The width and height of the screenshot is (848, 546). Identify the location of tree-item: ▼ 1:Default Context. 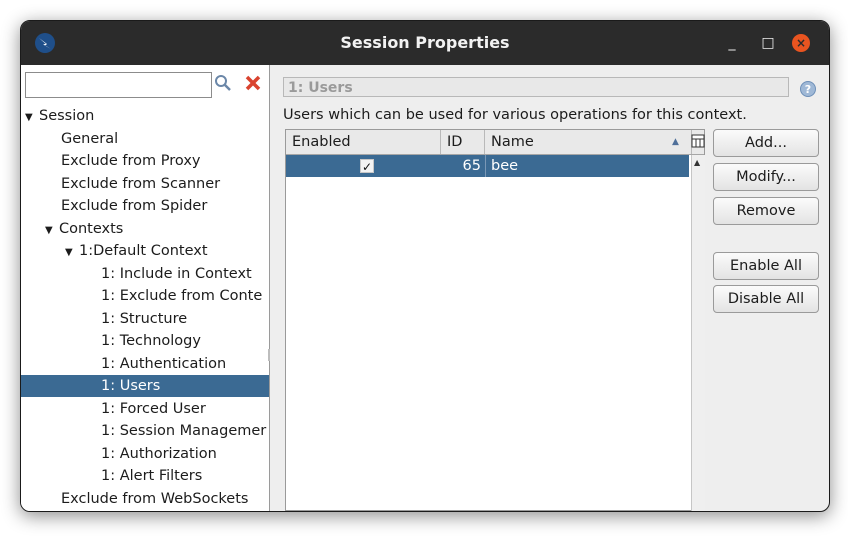
(145, 251).